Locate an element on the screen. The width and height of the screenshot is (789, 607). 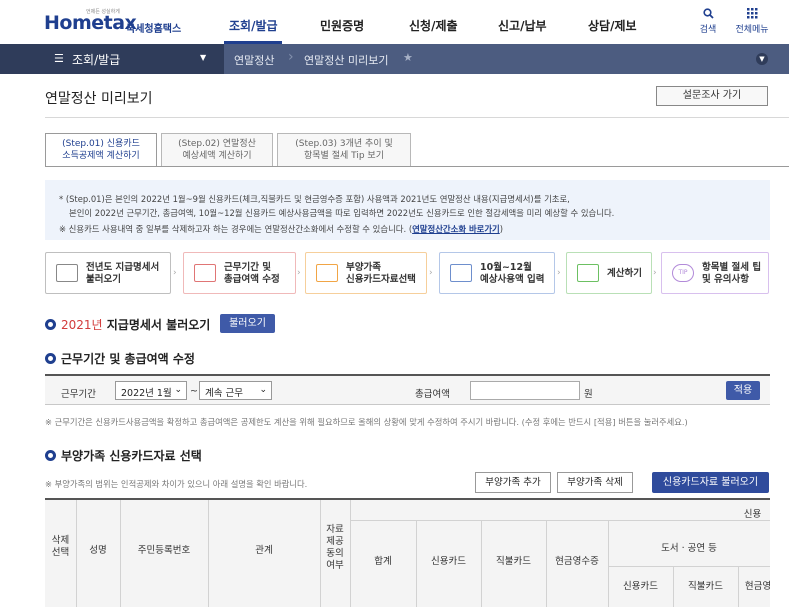
breadcrumb-preview: 연말정산 미리보기 is located at coordinates (346, 60).